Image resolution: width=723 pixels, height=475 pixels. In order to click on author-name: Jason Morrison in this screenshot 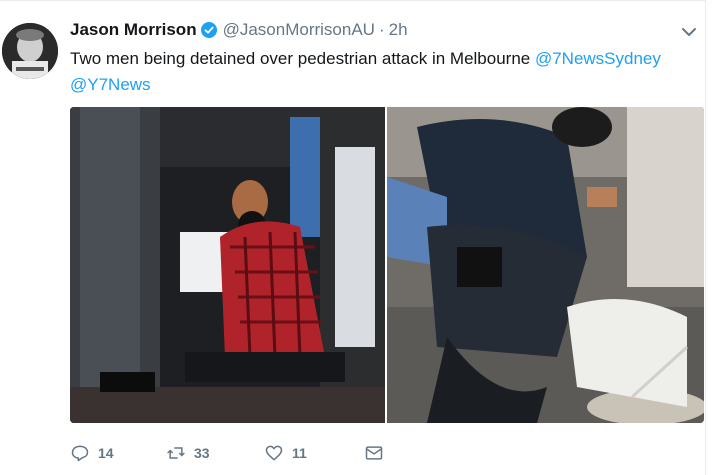, I will do `click(133, 30)`.